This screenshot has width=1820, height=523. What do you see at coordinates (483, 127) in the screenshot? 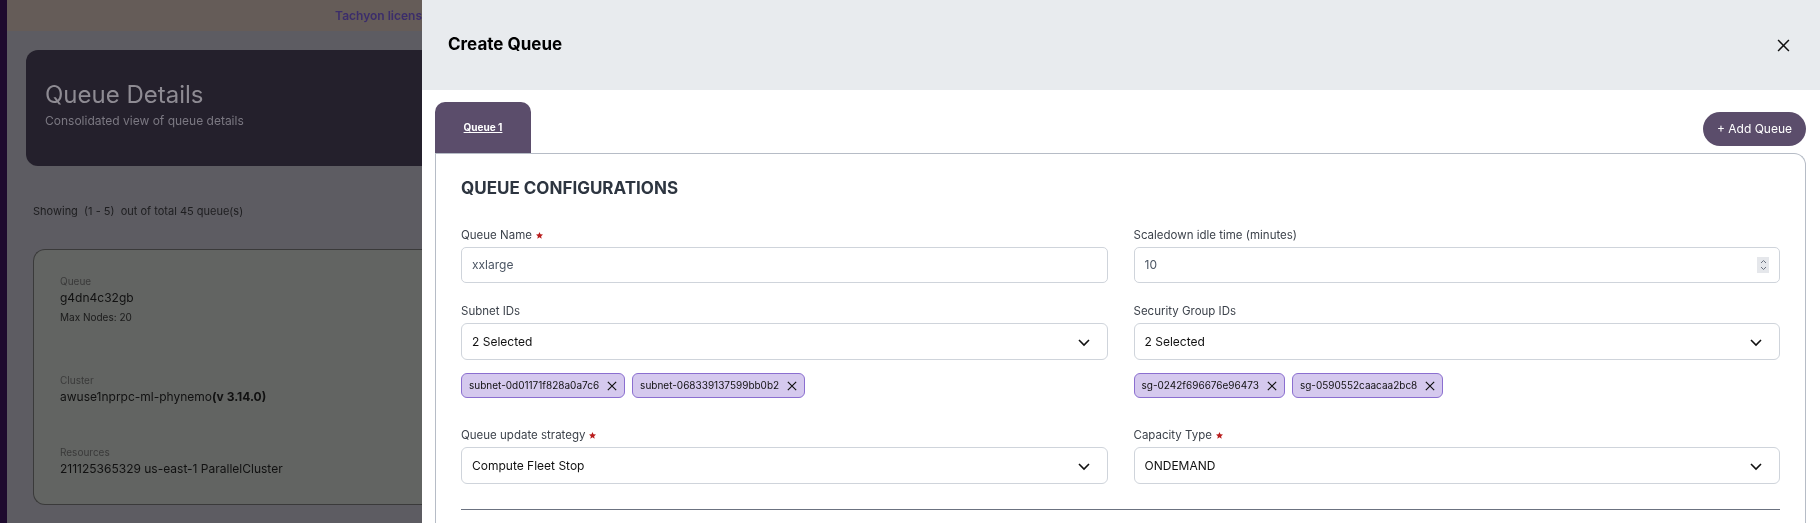
I see `queue-tab: Queue 1` at bounding box center [483, 127].